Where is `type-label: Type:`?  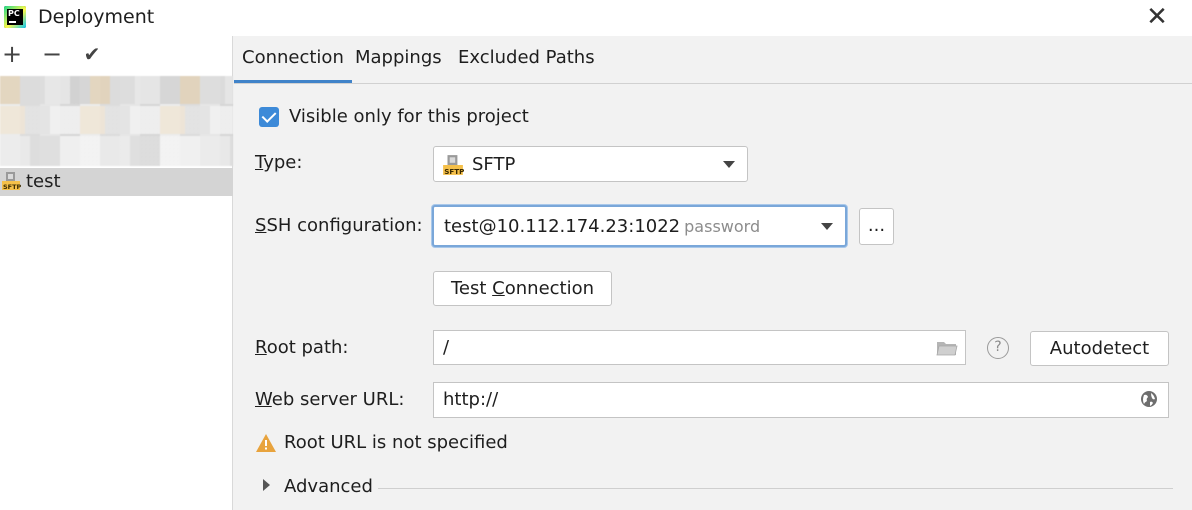
type-label: Type: is located at coordinates (279, 162).